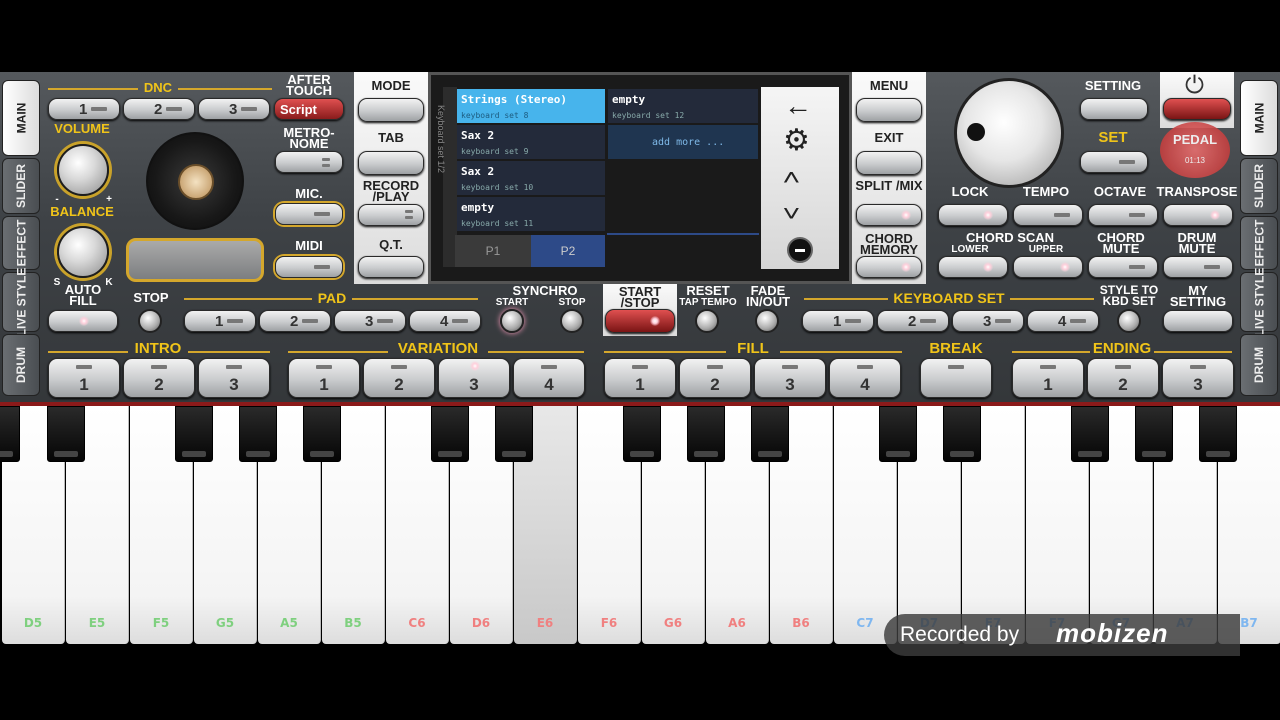 This screenshot has height=720, width=1280. Describe the element at coordinates (1112, 633) in the screenshot. I see `watermark-brand: mobizen` at that location.